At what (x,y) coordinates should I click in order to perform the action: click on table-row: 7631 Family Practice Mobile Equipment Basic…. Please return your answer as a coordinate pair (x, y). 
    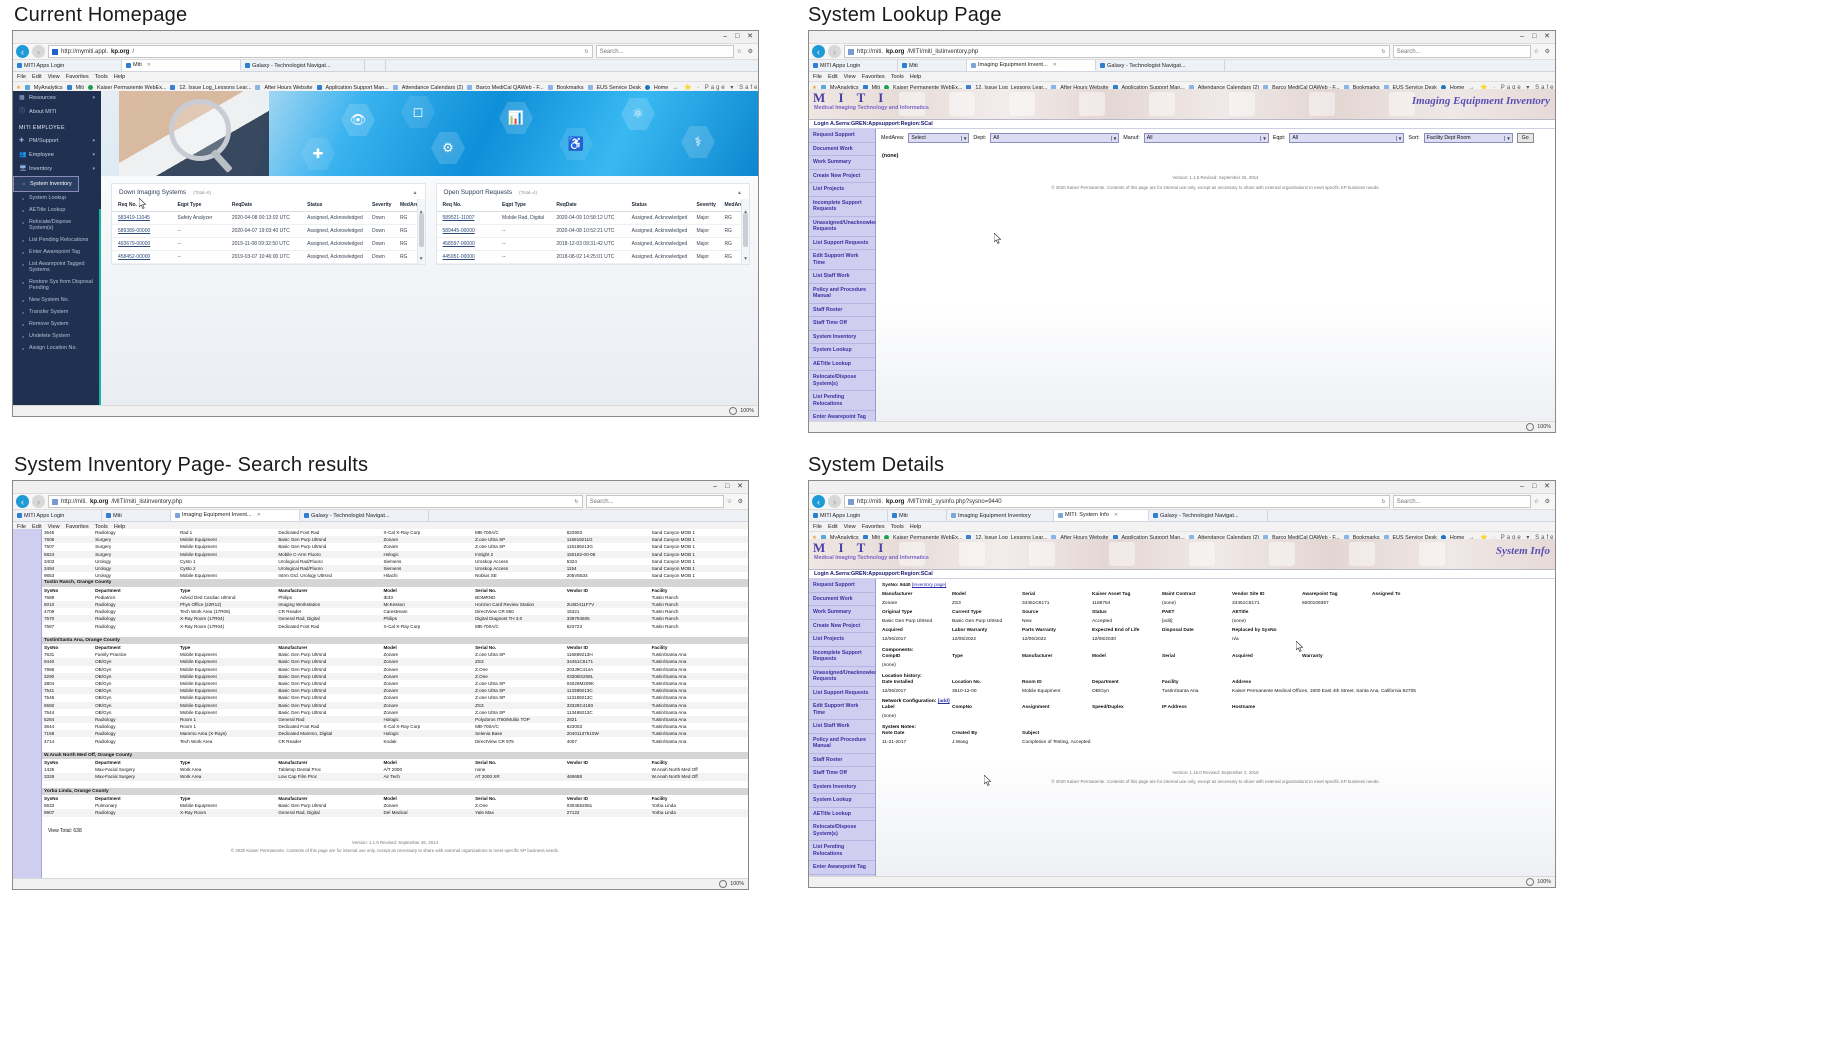
    Looking at the image, I should click on (395, 654).